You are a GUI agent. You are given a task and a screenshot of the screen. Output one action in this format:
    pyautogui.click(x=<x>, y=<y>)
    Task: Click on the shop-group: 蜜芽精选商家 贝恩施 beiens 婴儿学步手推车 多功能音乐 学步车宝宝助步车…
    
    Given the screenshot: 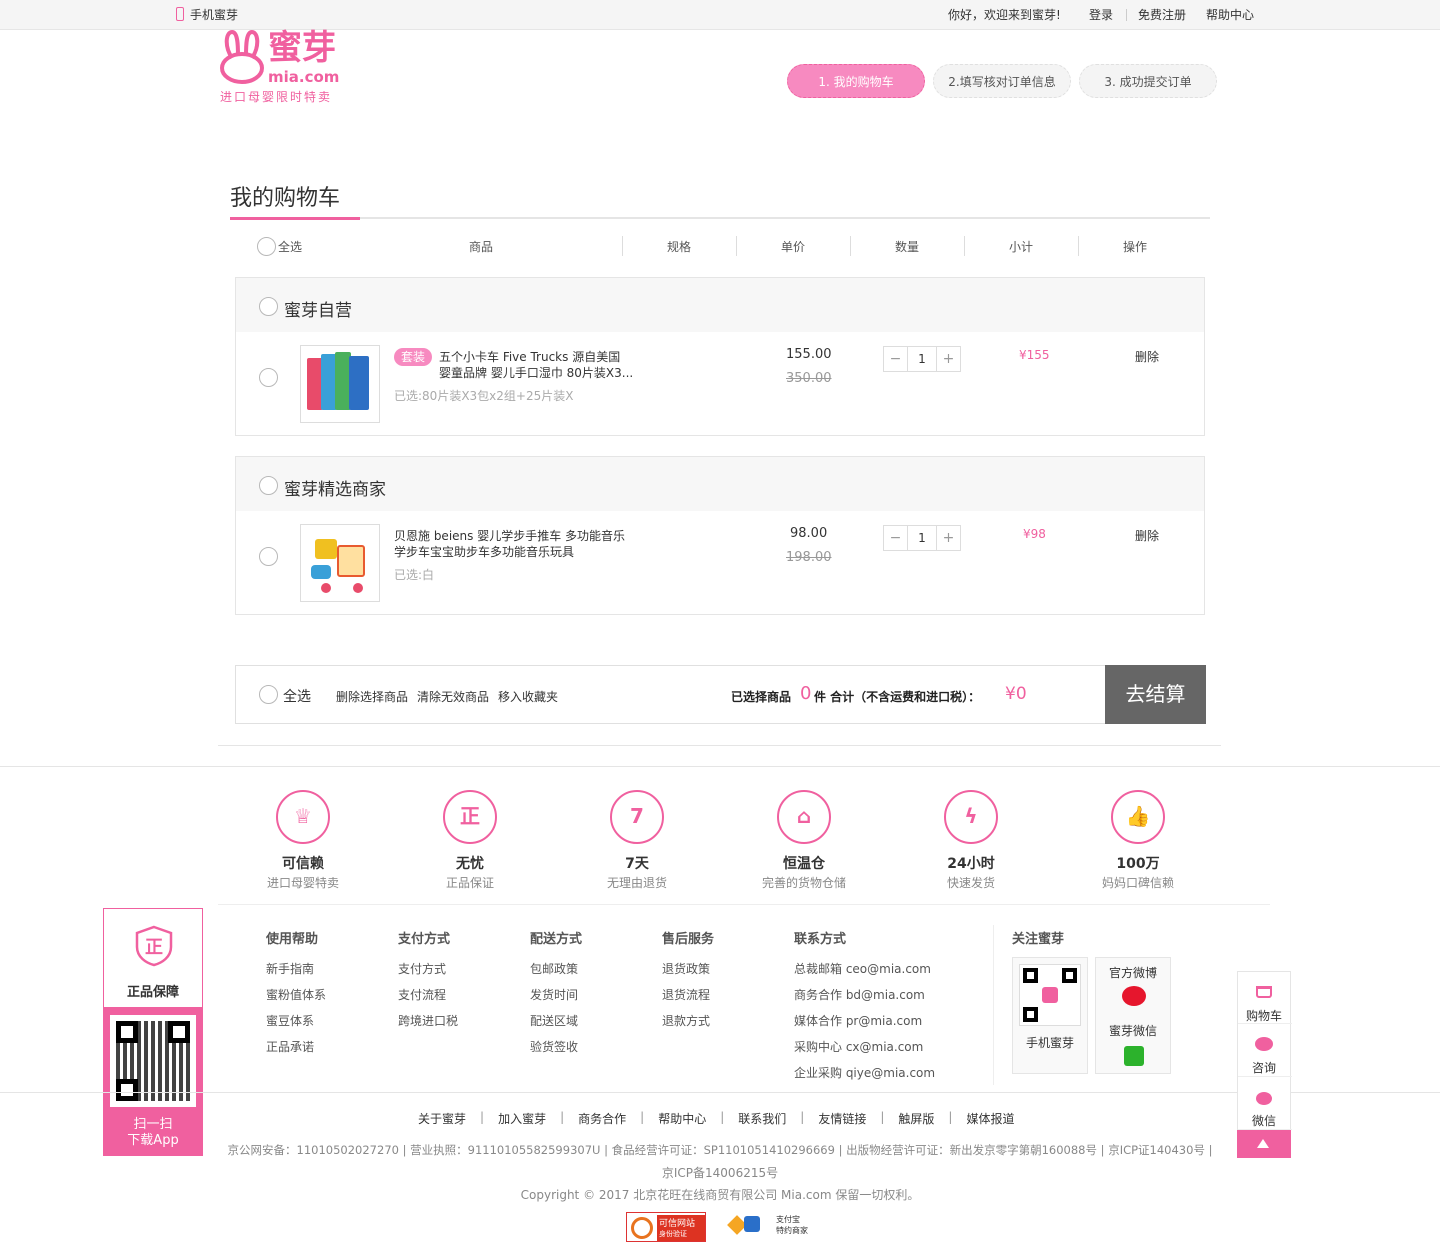 What is the action you would take?
    pyautogui.click(x=720, y=535)
    